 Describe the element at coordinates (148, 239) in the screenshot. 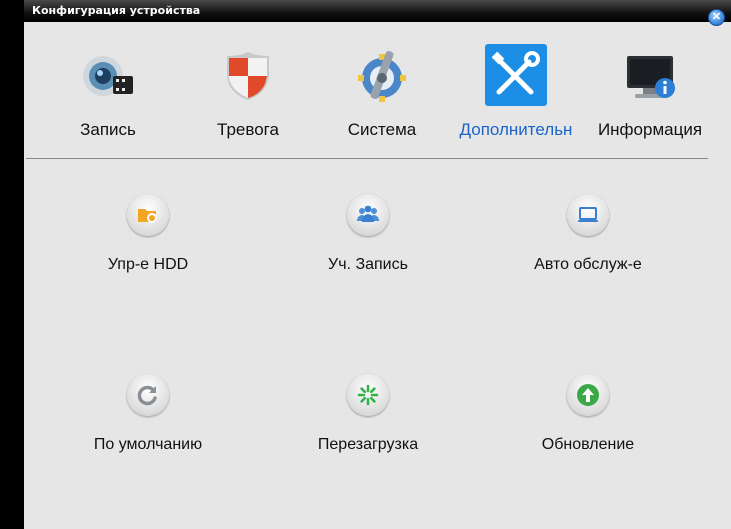

I see `hdd-manage-item: Упр-е HDD` at that location.